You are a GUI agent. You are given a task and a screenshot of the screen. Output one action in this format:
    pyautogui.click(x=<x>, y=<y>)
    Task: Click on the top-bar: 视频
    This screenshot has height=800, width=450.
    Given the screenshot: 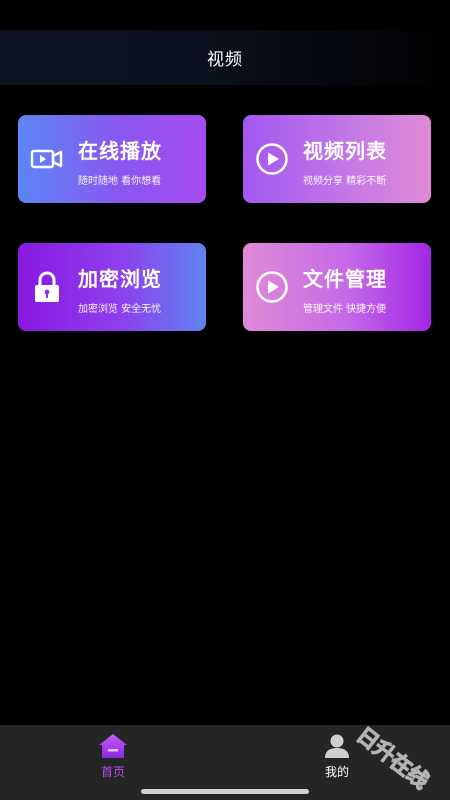 What is the action you would take?
    pyautogui.click(x=225, y=57)
    